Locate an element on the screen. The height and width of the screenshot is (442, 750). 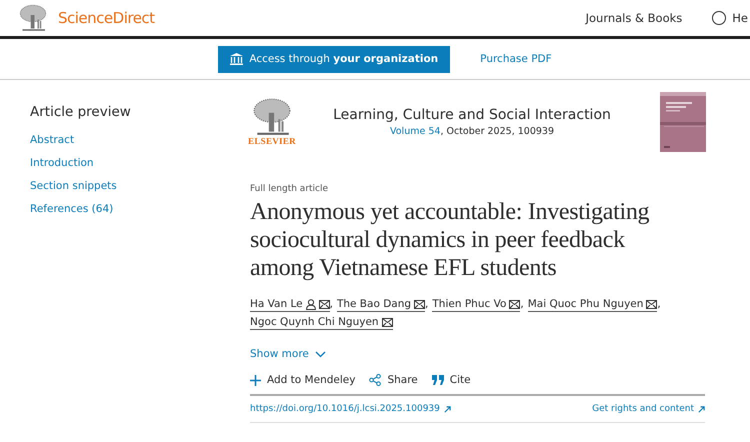
help-link: He is located at coordinates (740, 18).